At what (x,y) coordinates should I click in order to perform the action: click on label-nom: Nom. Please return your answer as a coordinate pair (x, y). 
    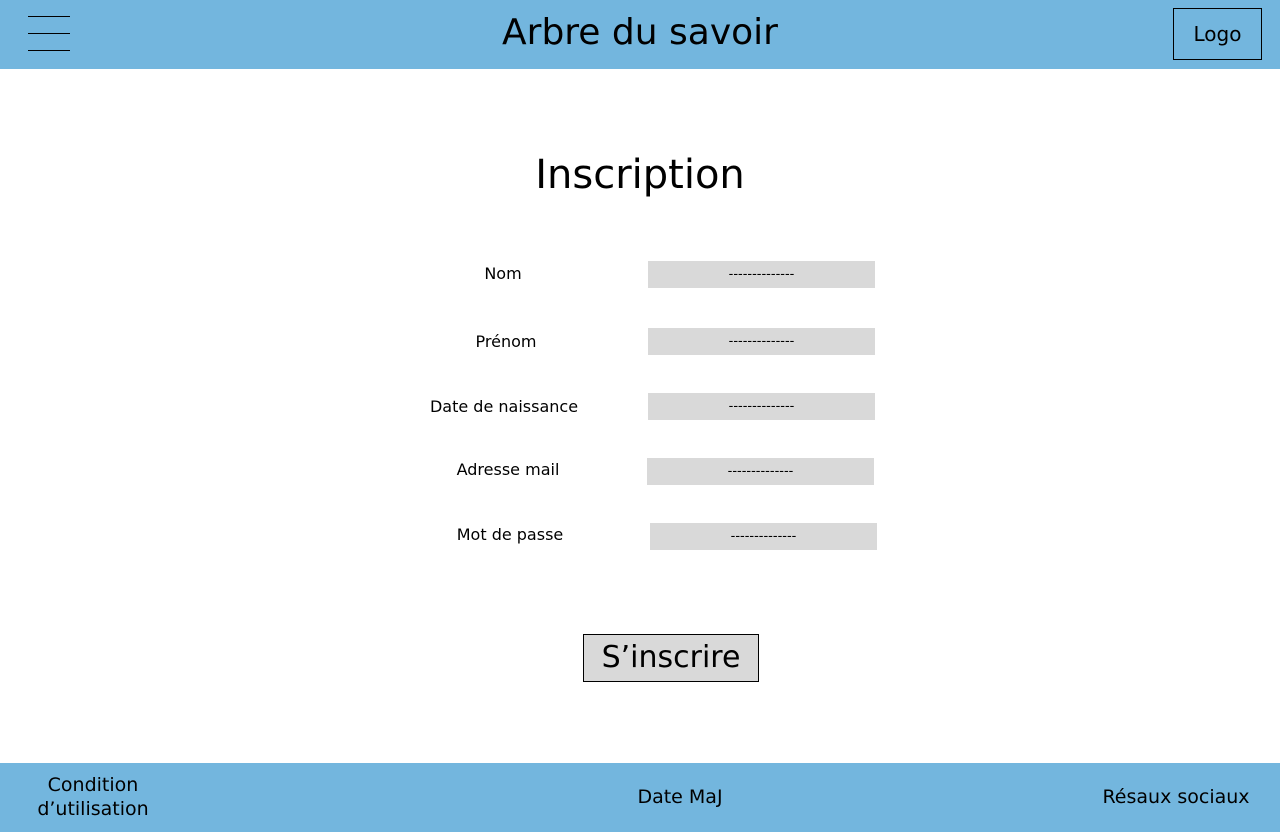
    Looking at the image, I should click on (503, 273).